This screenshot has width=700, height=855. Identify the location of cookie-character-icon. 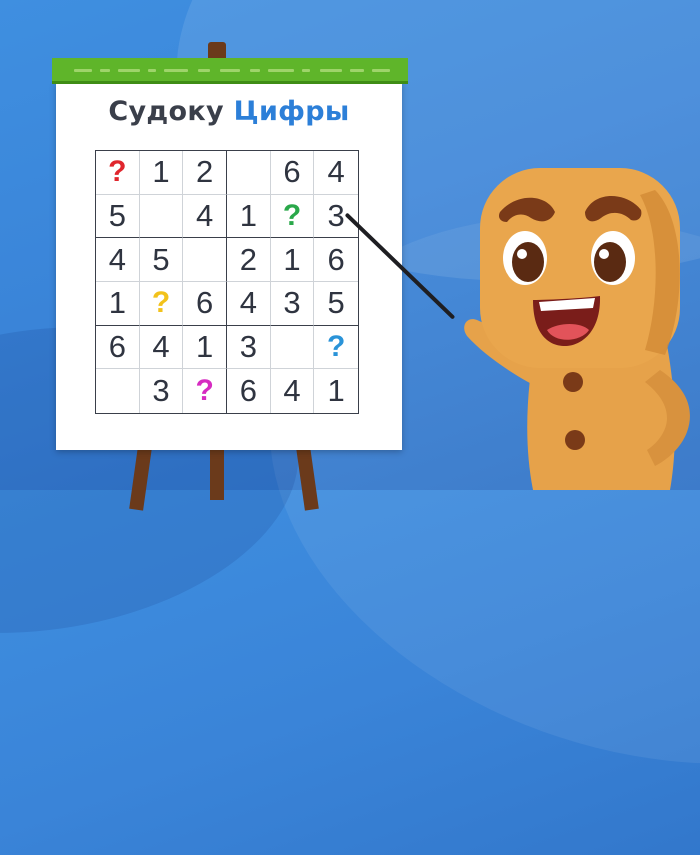
(577, 329).